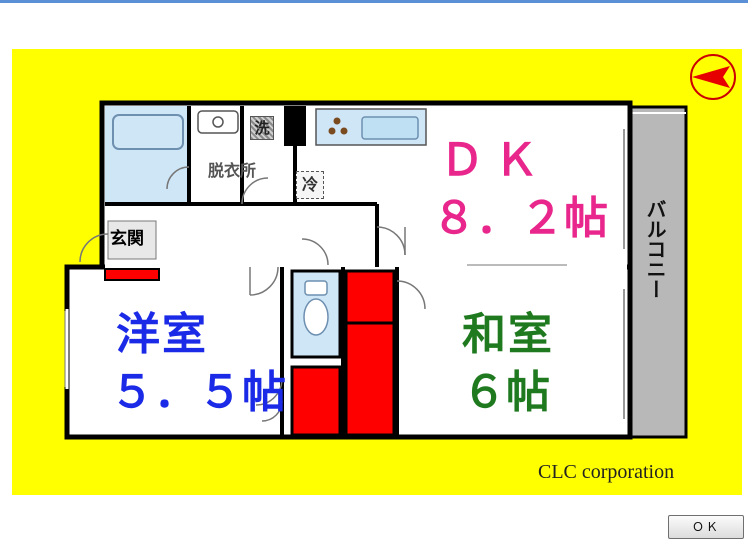 The width and height of the screenshot is (748, 548). Describe the element at coordinates (706, 527) in the screenshot. I see `ok-button: ＯＫ` at that location.